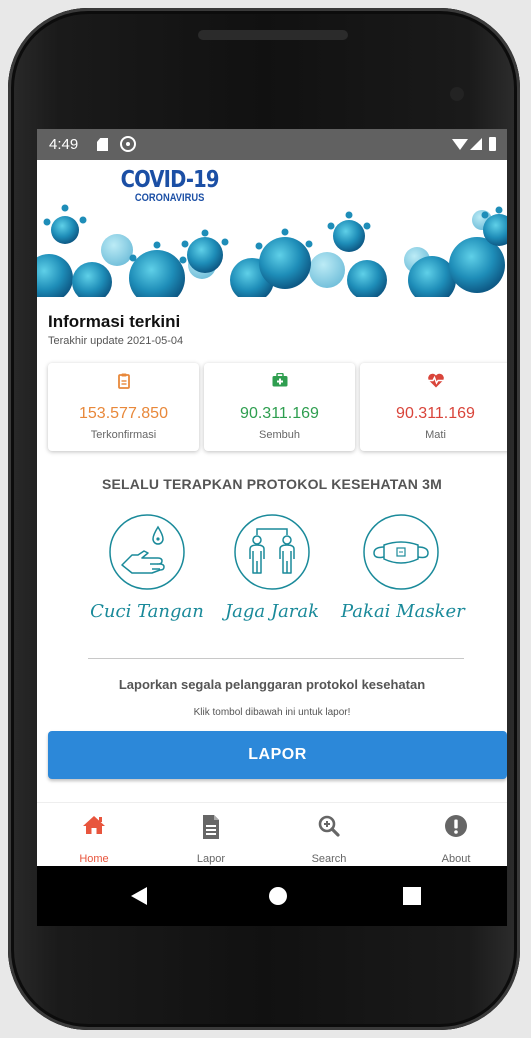 This screenshot has width=531, height=1038. I want to click on heartbeat-icon, so click(436, 383).